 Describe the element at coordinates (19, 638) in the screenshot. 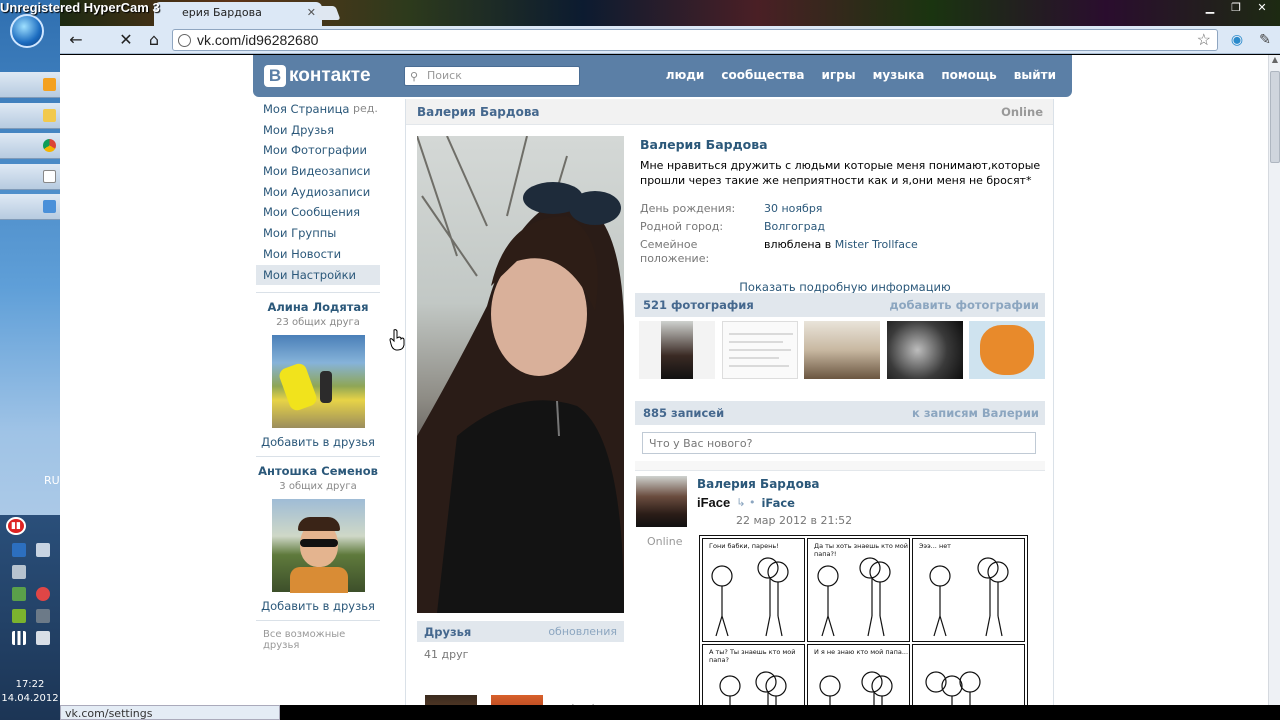

I see `signal-icon` at that location.